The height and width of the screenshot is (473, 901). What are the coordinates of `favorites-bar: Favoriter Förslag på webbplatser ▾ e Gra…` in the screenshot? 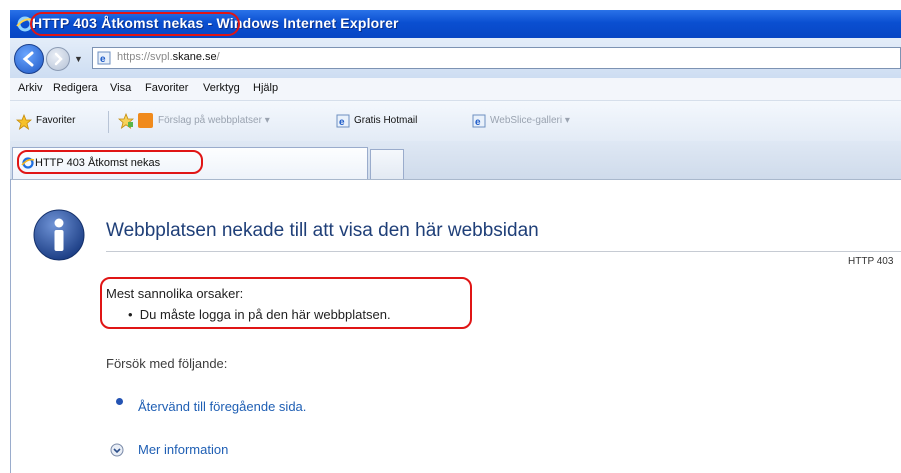 It's located at (455, 121).